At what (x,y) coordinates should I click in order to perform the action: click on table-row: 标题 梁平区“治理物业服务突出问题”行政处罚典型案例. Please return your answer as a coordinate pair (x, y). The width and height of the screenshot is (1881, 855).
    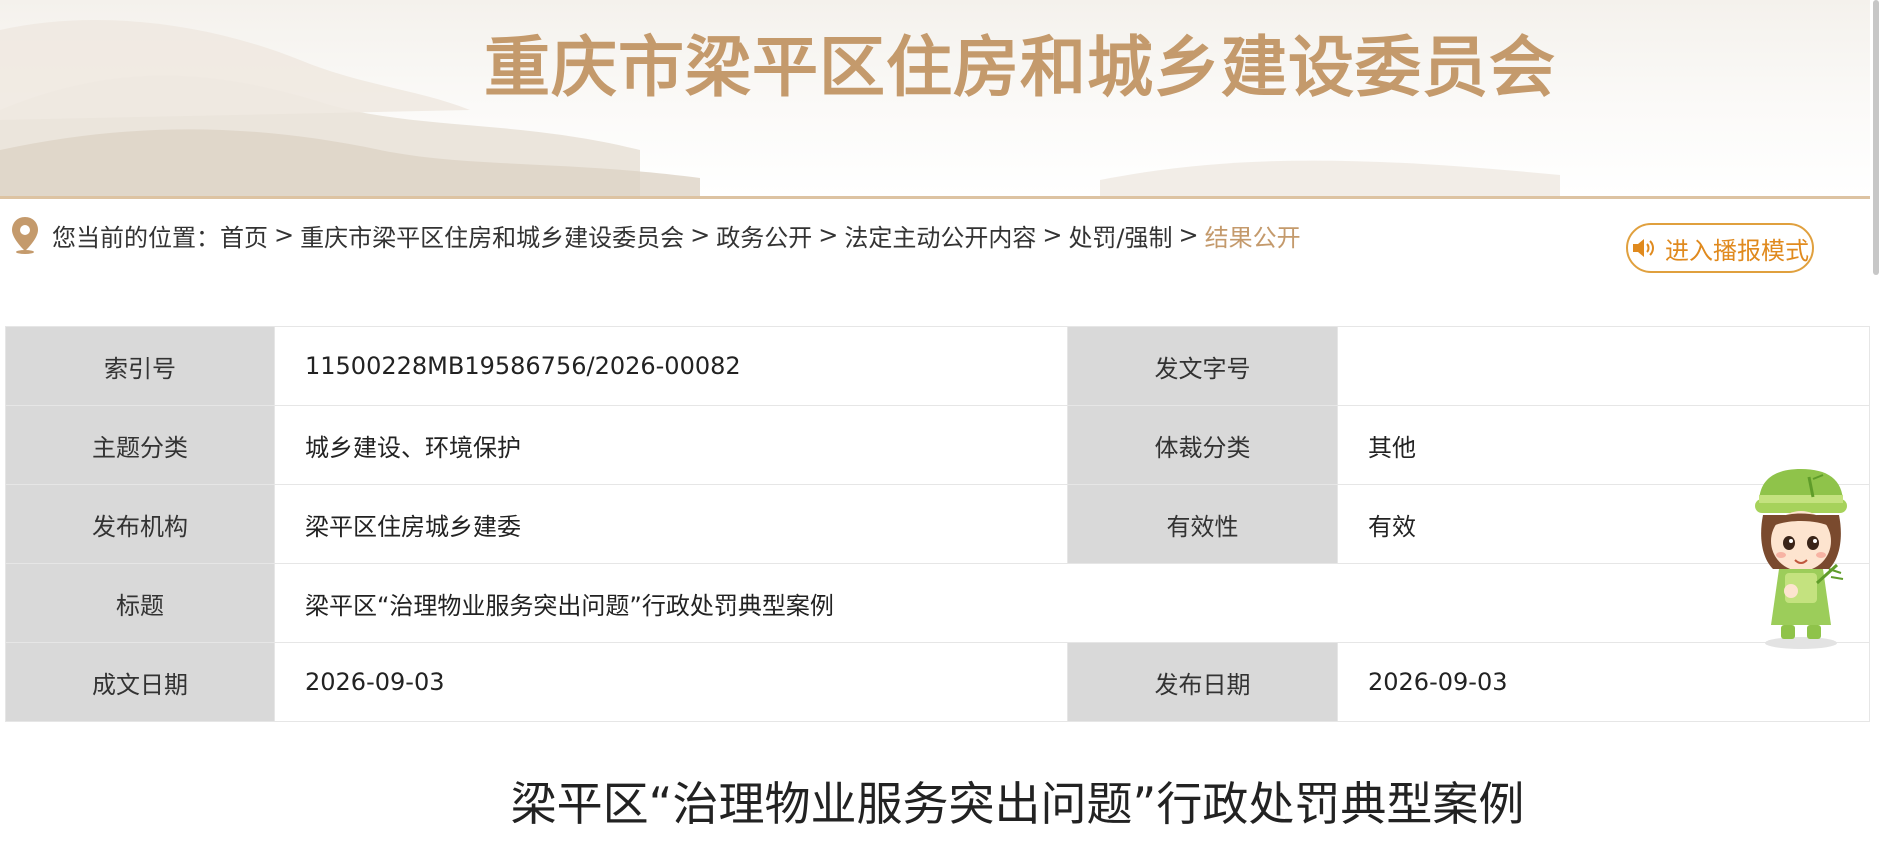
    Looking at the image, I should click on (937, 603).